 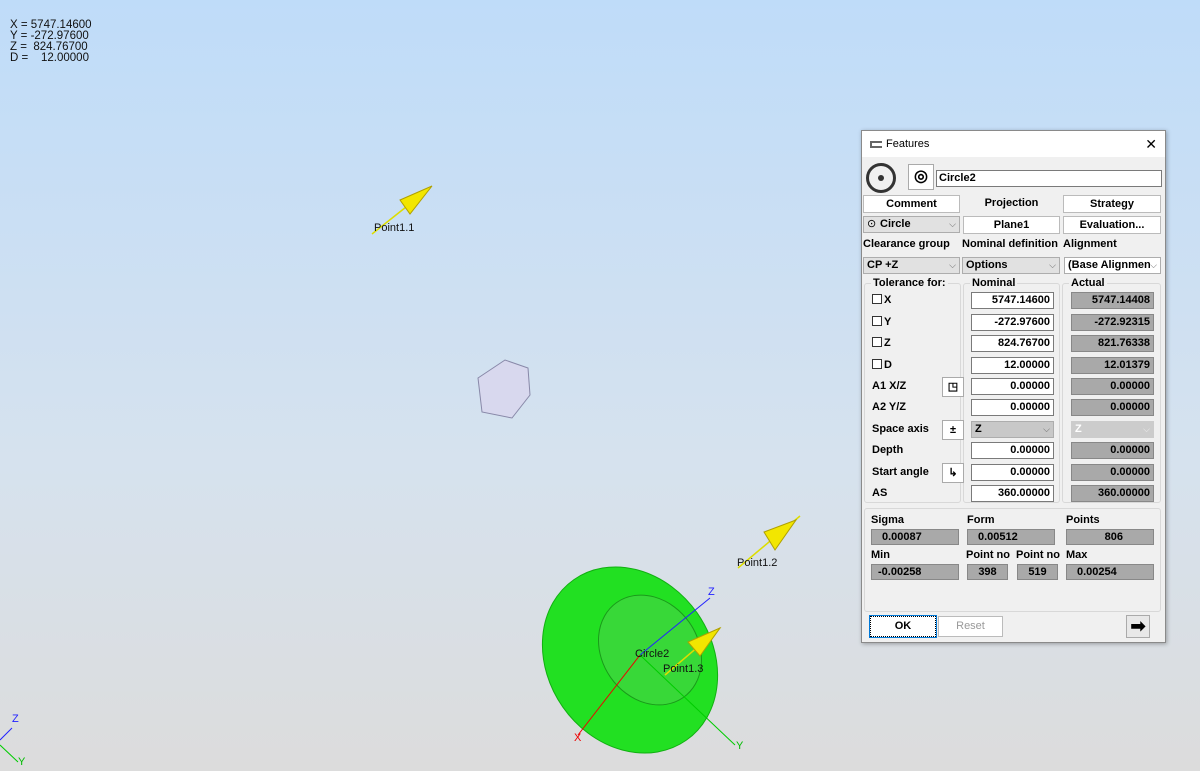 I want to click on clearance-group-dropdown: CP +Z ⌵, so click(x=911, y=265).